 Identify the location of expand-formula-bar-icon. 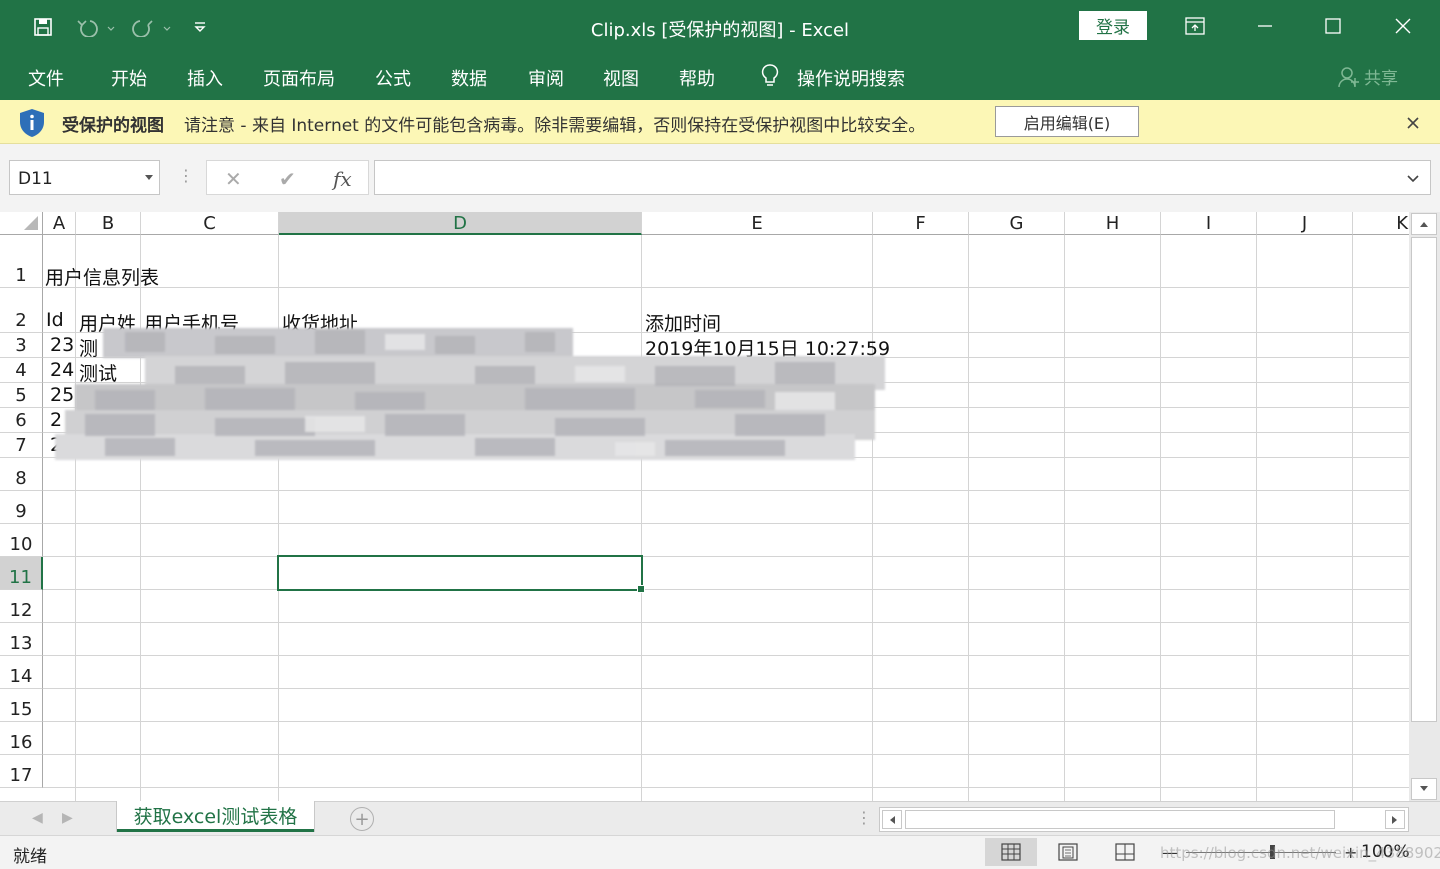
(1413, 179).